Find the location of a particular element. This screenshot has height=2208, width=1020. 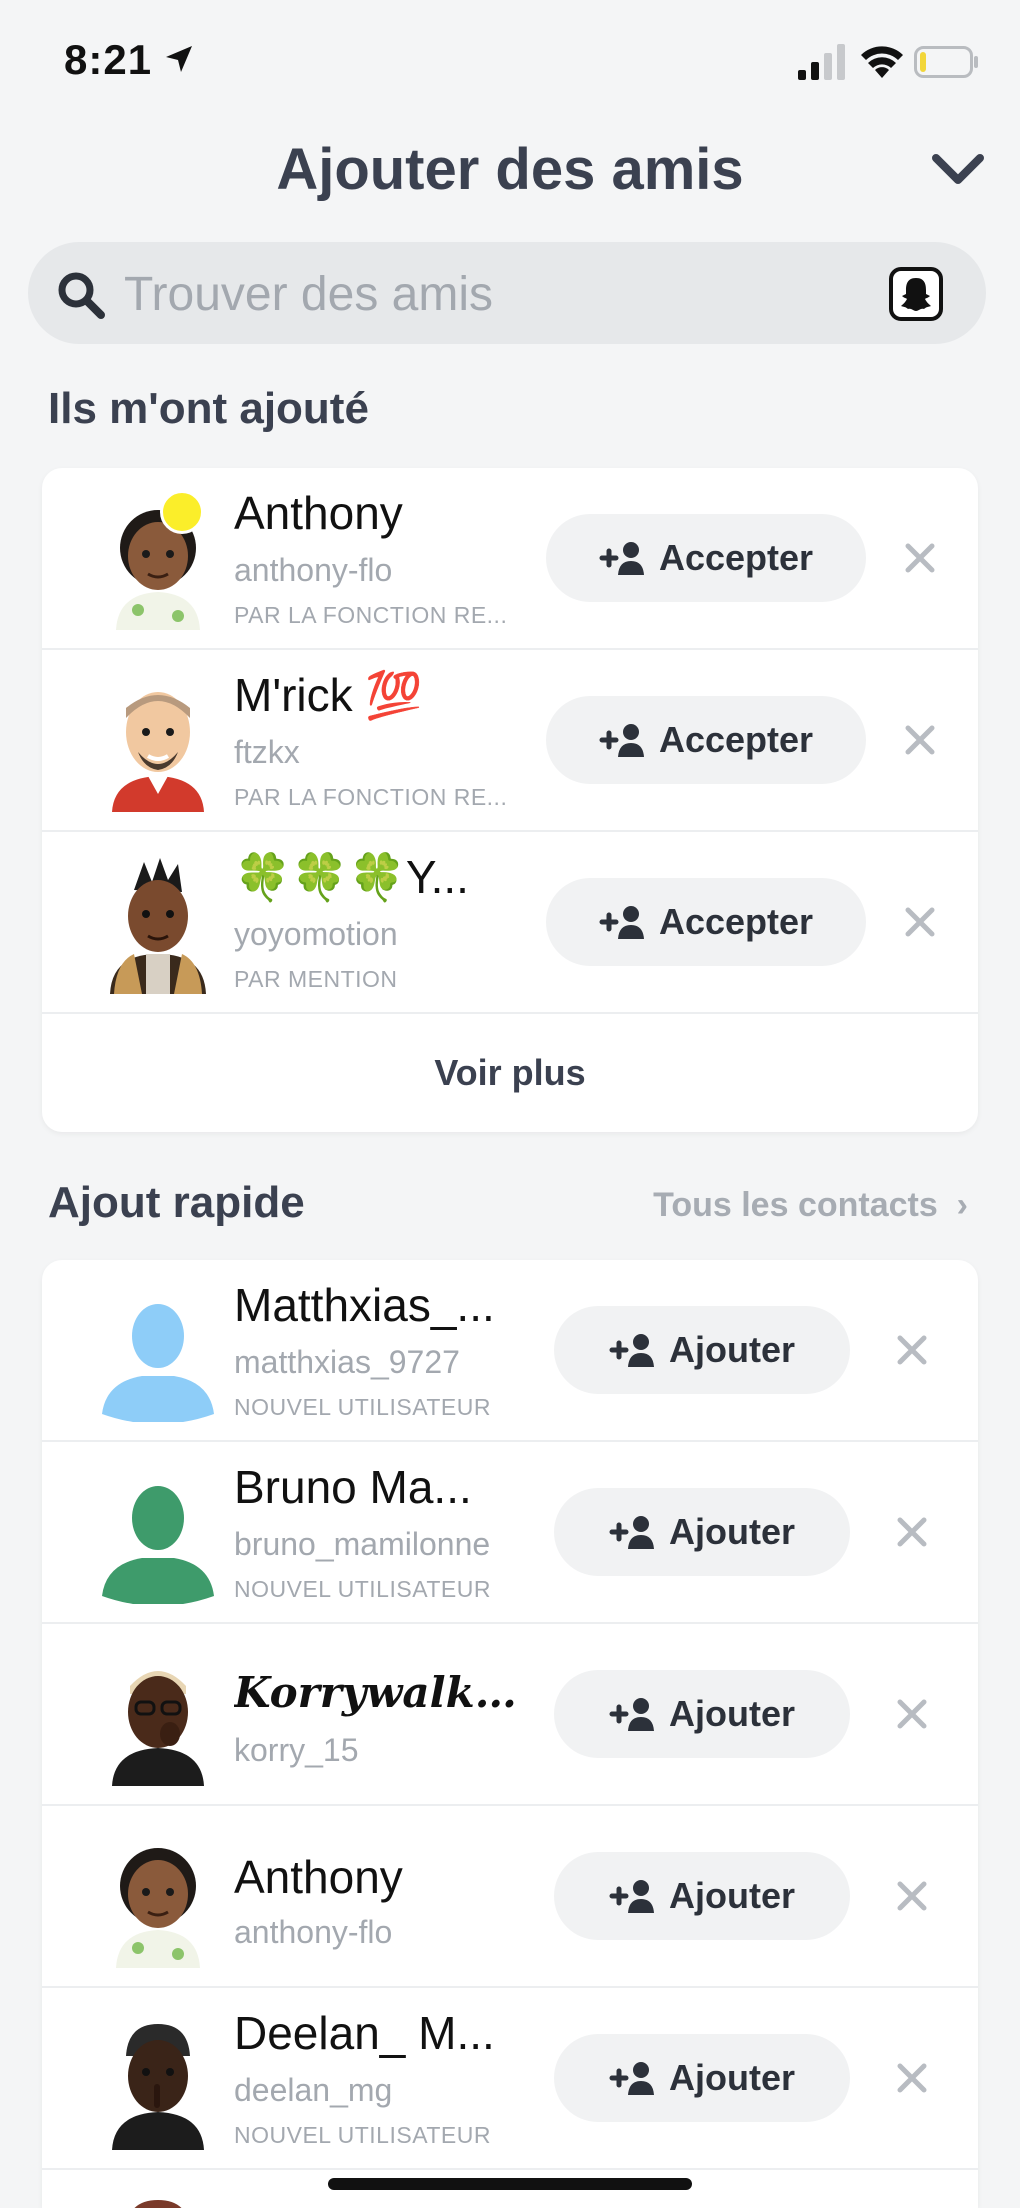

quick-add-username: anthony-flo is located at coordinates (313, 1932).